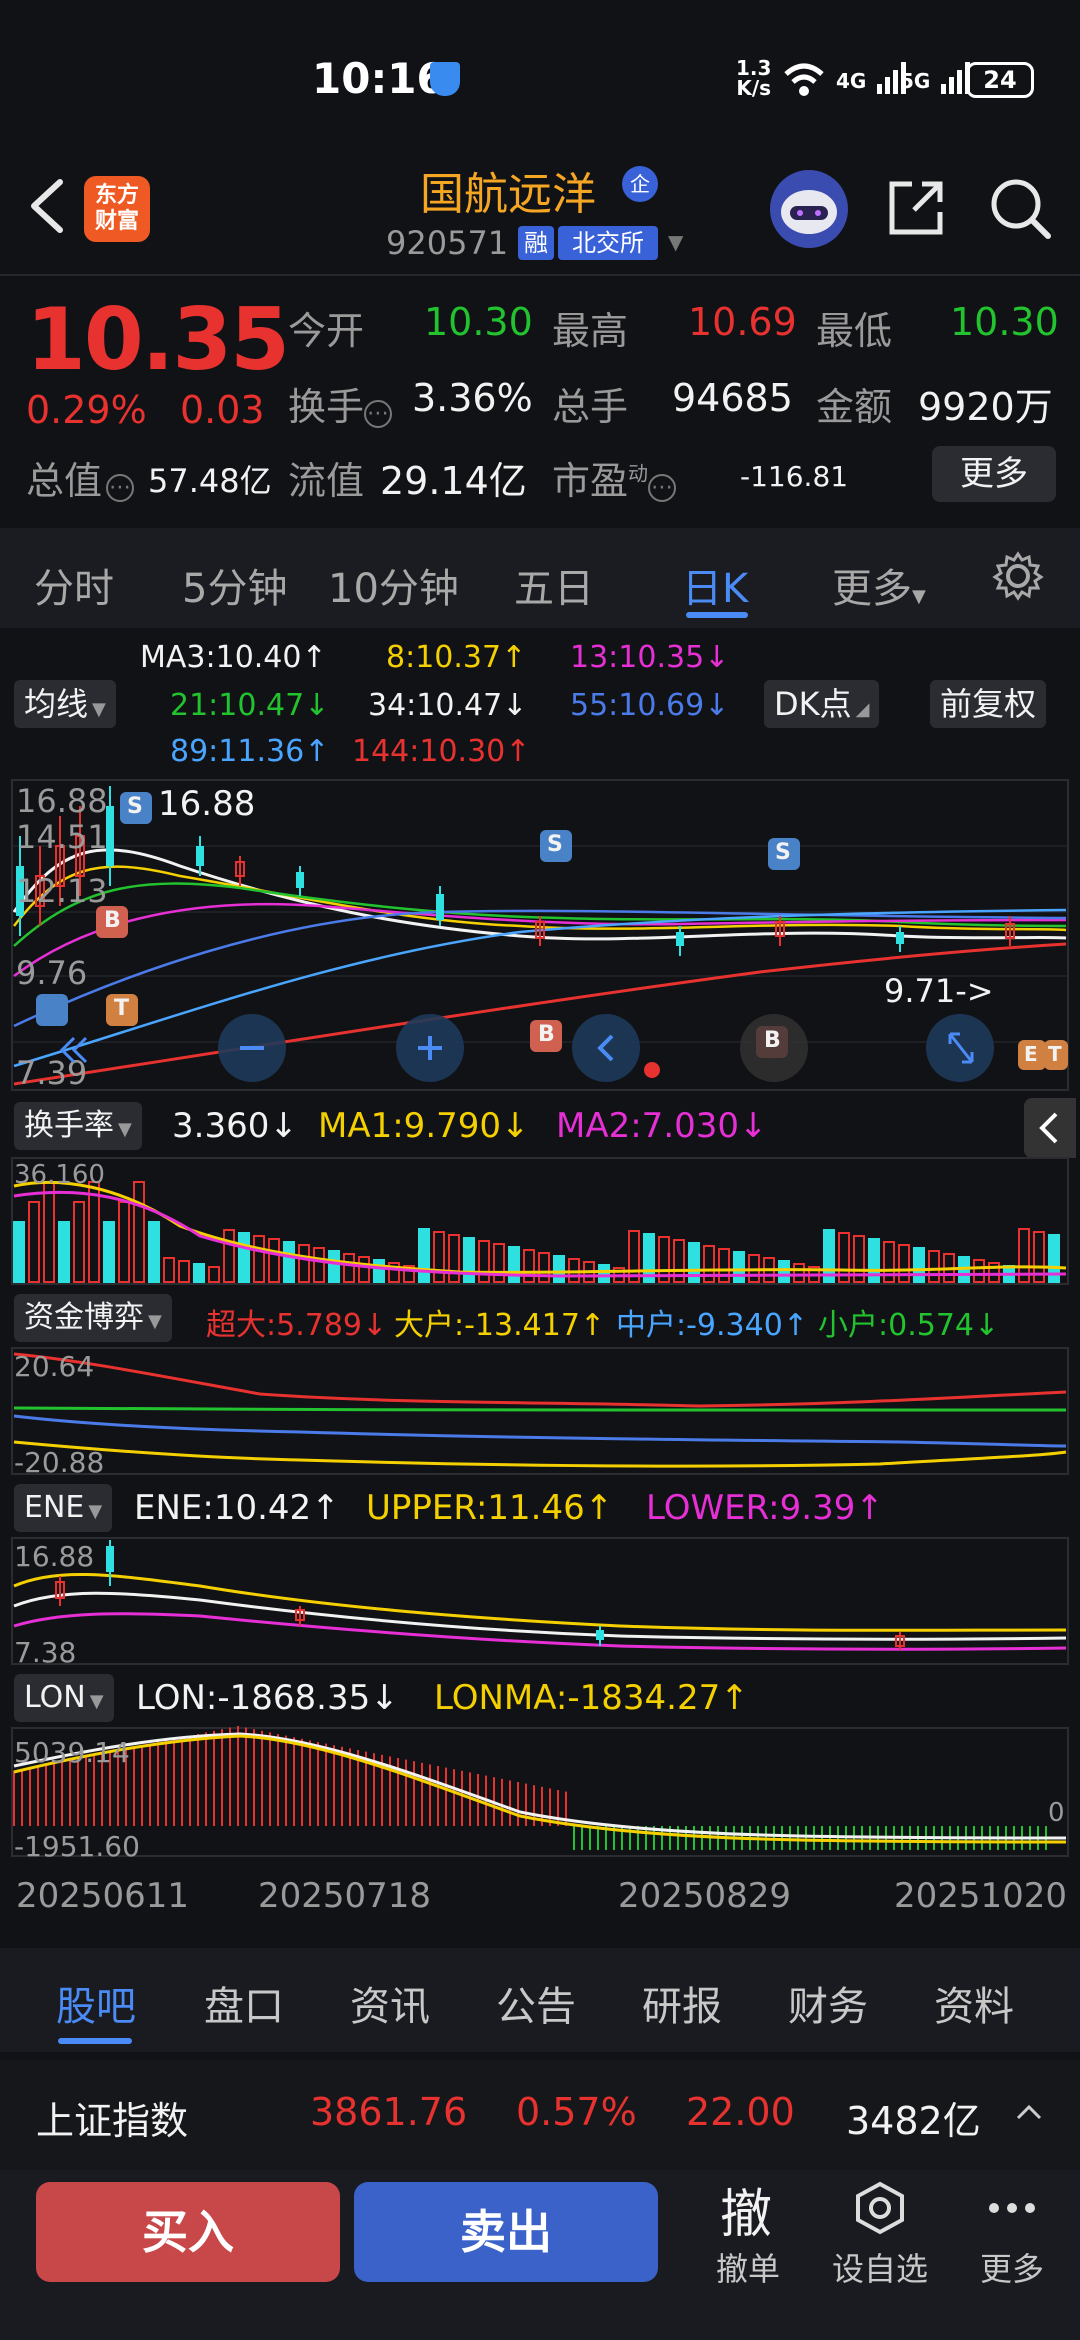 The width and height of the screenshot is (1080, 2340). What do you see at coordinates (638, 473) in the screenshot?
I see `pe-sup: 动` at bounding box center [638, 473].